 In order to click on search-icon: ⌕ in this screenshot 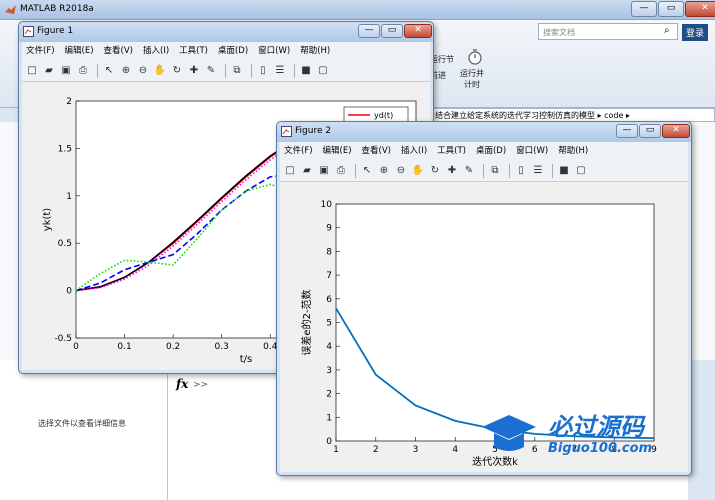, I will do `click(667, 30)`.